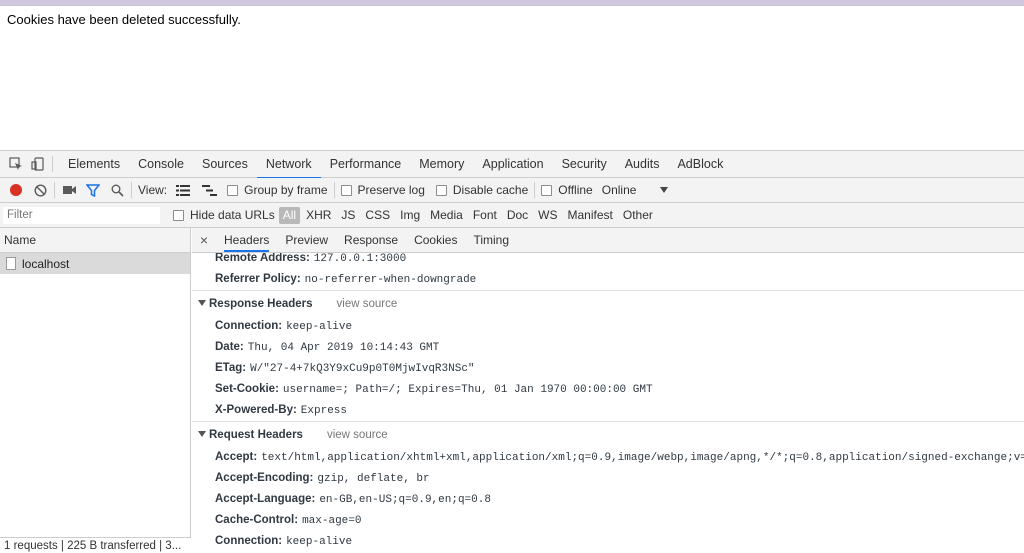  I want to click on throttling-select: Online, so click(619, 190).